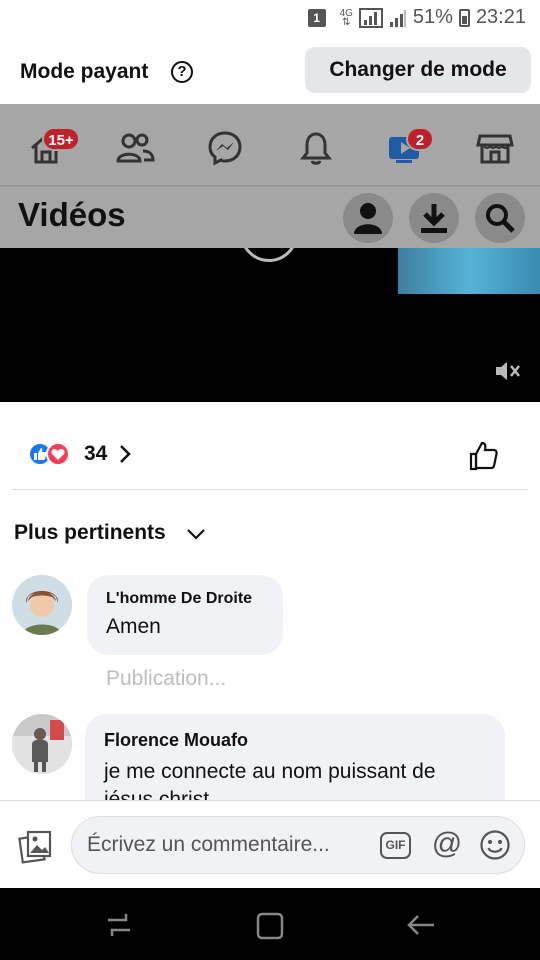  Describe the element at coordinates (72, 214) in the screenshot. I see `page-title: Vidéos` at that location.